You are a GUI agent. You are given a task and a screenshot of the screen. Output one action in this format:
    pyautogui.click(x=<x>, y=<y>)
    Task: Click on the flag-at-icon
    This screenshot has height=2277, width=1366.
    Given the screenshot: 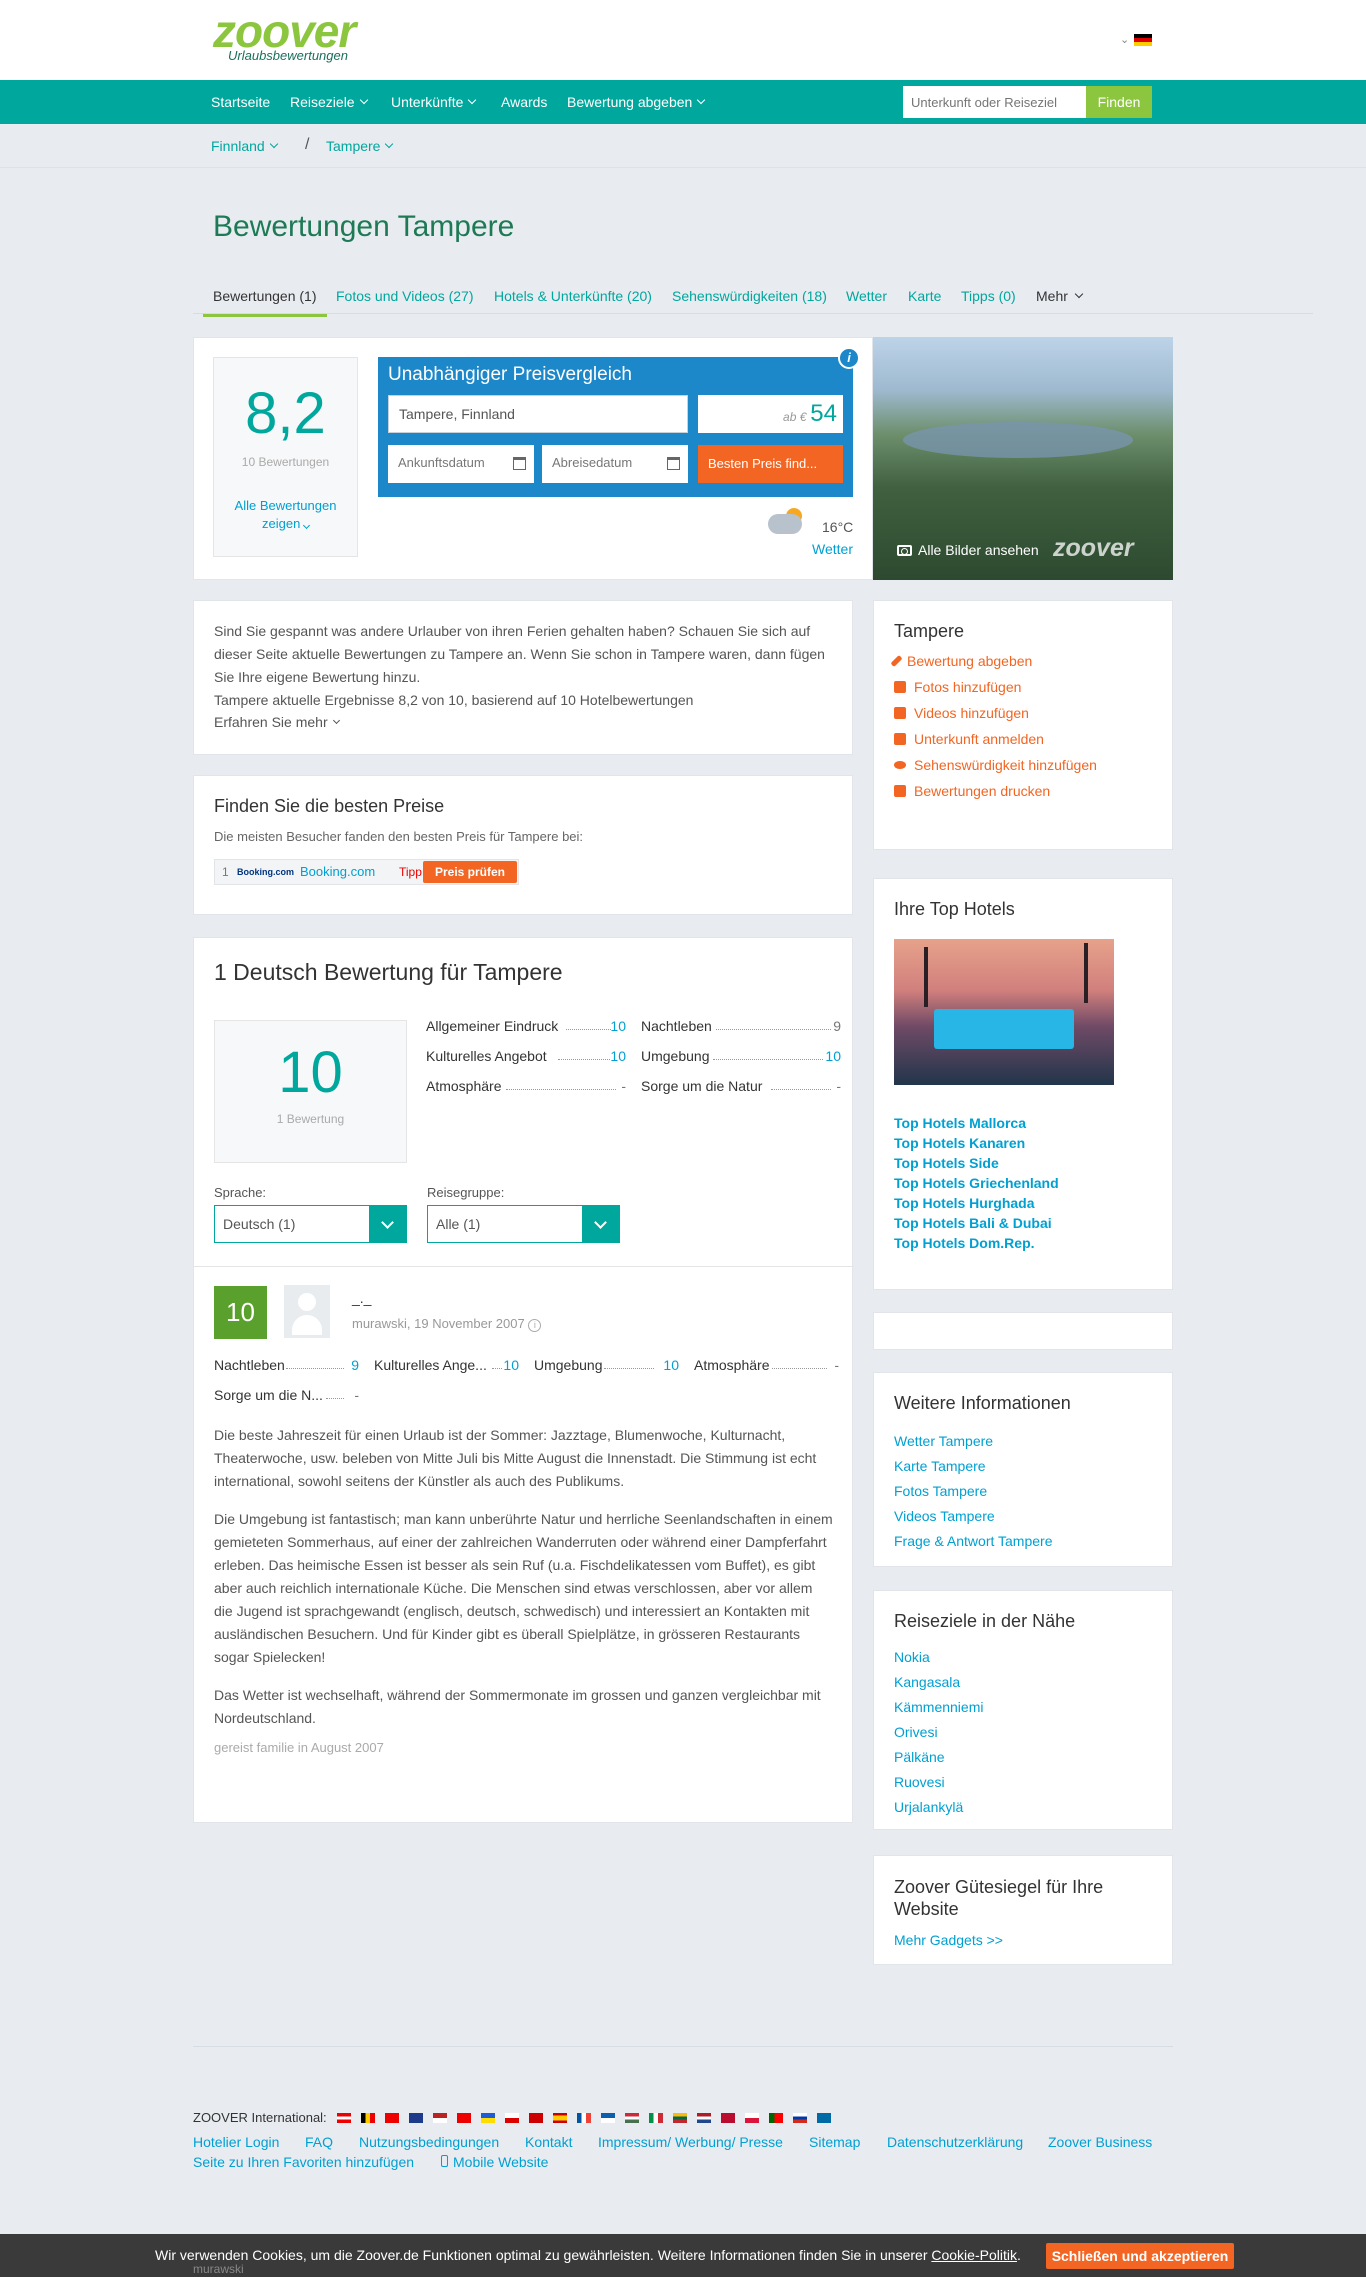 What is the action you would take?
    pyautogui.click(x=343, y=2117)
    